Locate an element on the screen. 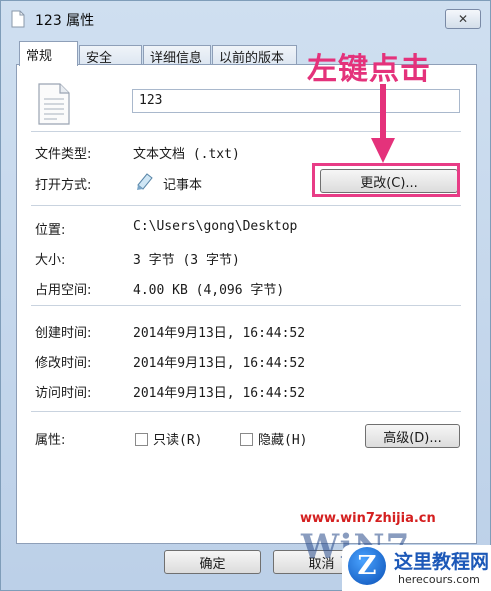  created-value: 2014年9月13日, 16:44:52 is located at coordinates (219, 333).